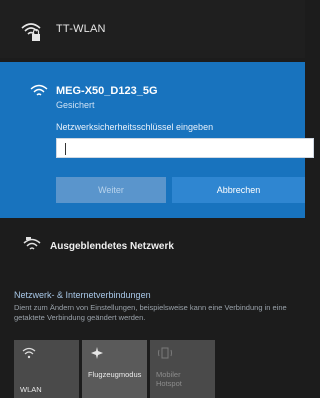  I want to click on airplane-icon, so click(97, 353).